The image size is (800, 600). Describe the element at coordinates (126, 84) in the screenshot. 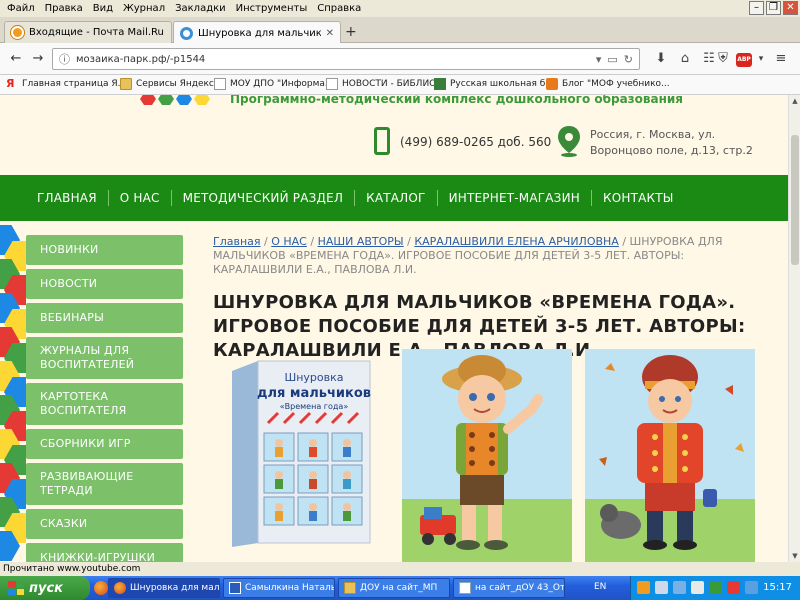

I see `folder-icon` at that location.